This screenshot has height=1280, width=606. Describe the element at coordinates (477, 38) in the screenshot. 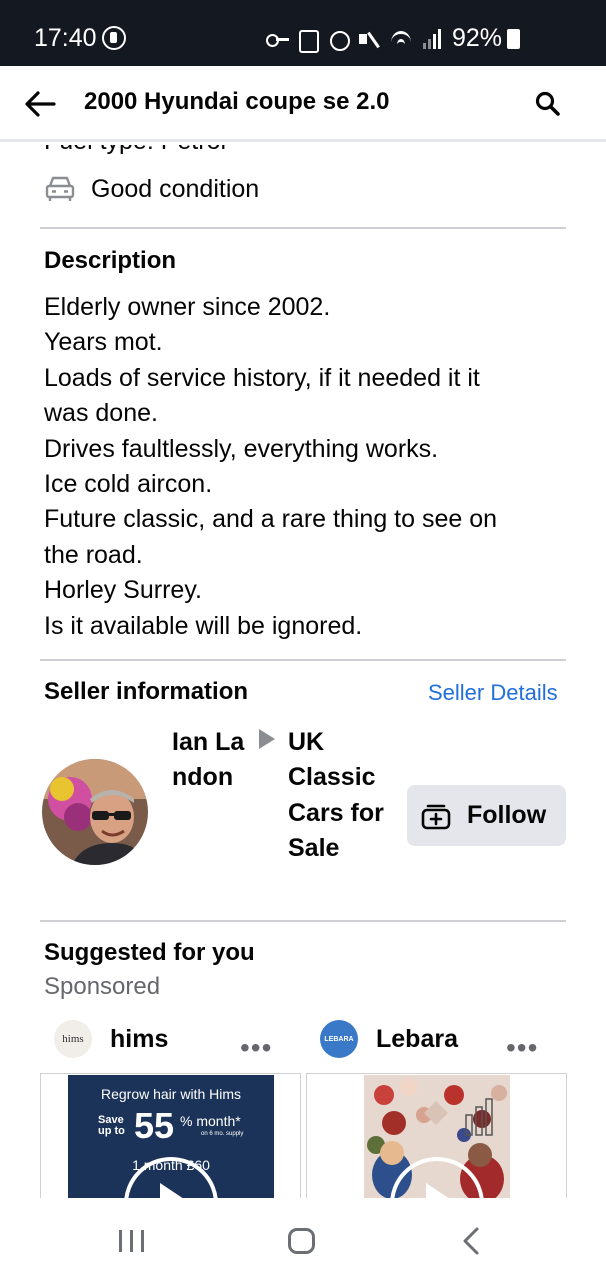

I see `battery-percent: 92%` at that location.